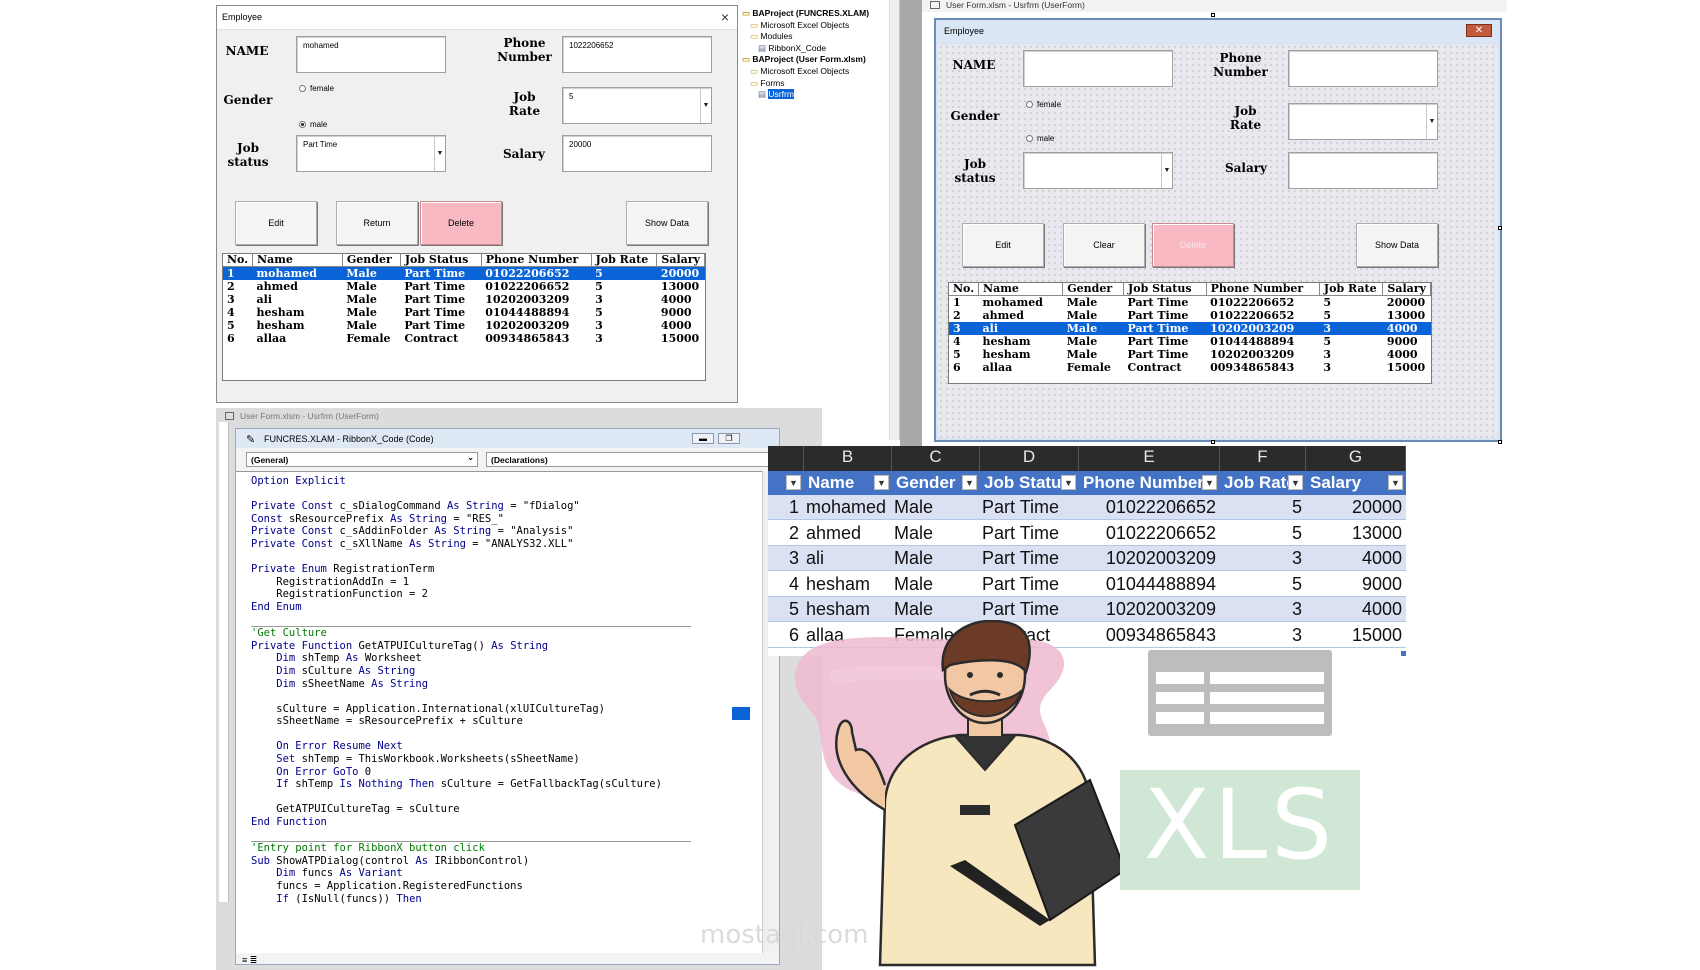  Describe the element at coordinates (1479, 30) in the screenshot. I see `close-icon: ✕` at that location.